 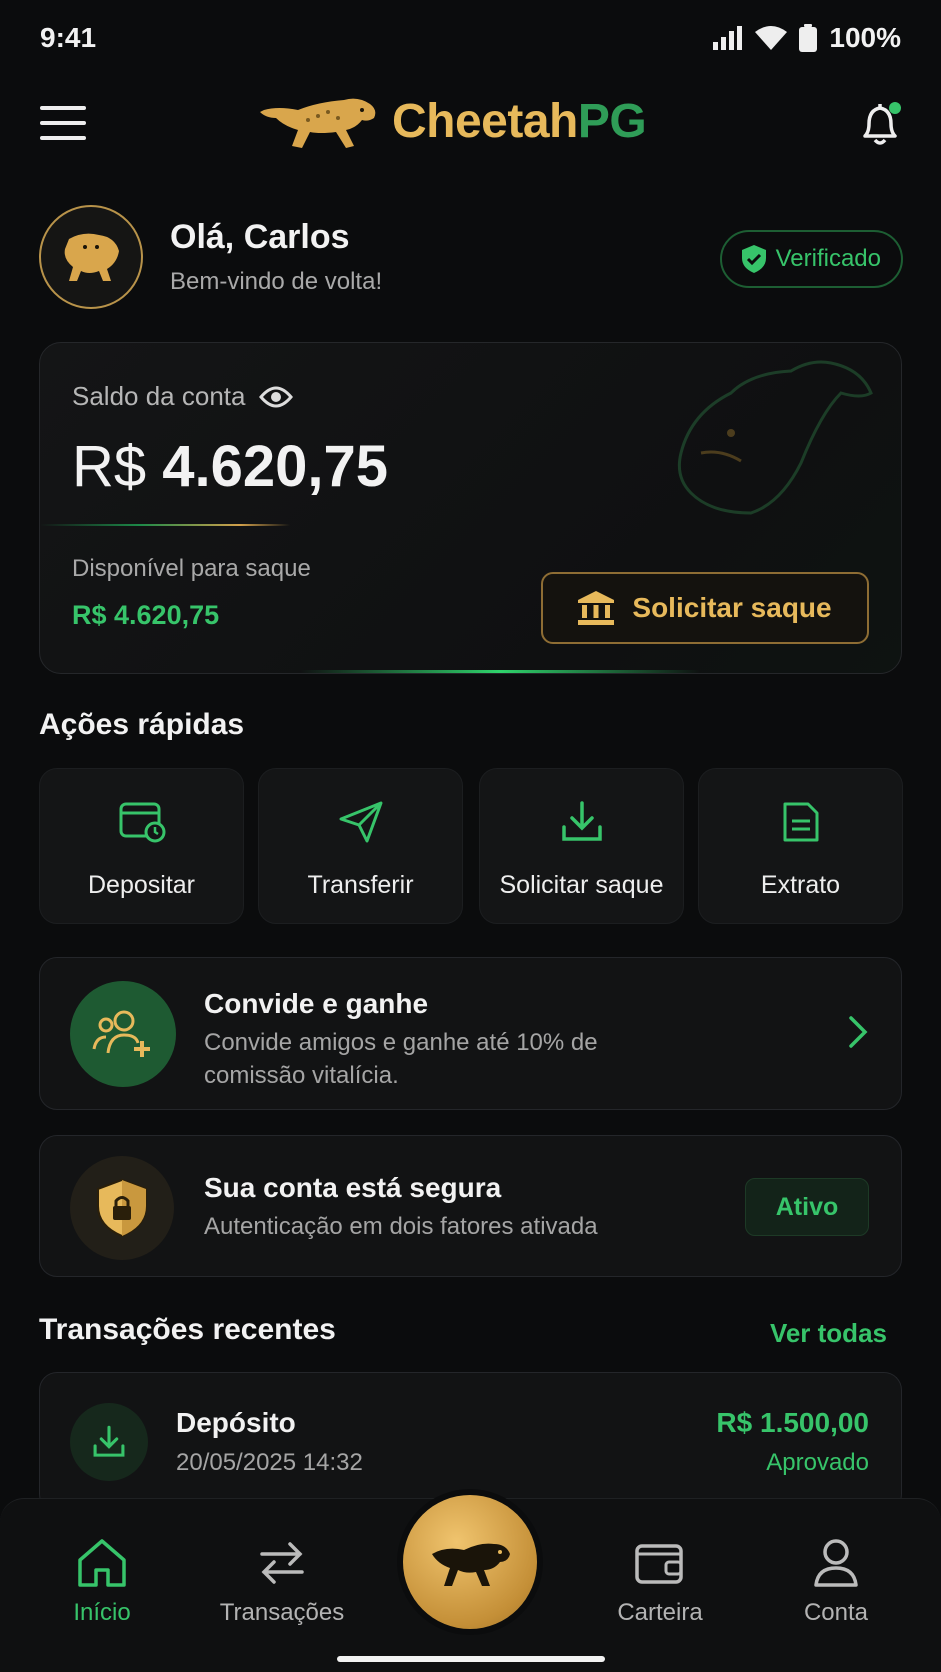 What do you see at coordinates (828, 1333) in the screenshot?
I see `see-all-link: Ver todas` at bounding box center [828, 1333].